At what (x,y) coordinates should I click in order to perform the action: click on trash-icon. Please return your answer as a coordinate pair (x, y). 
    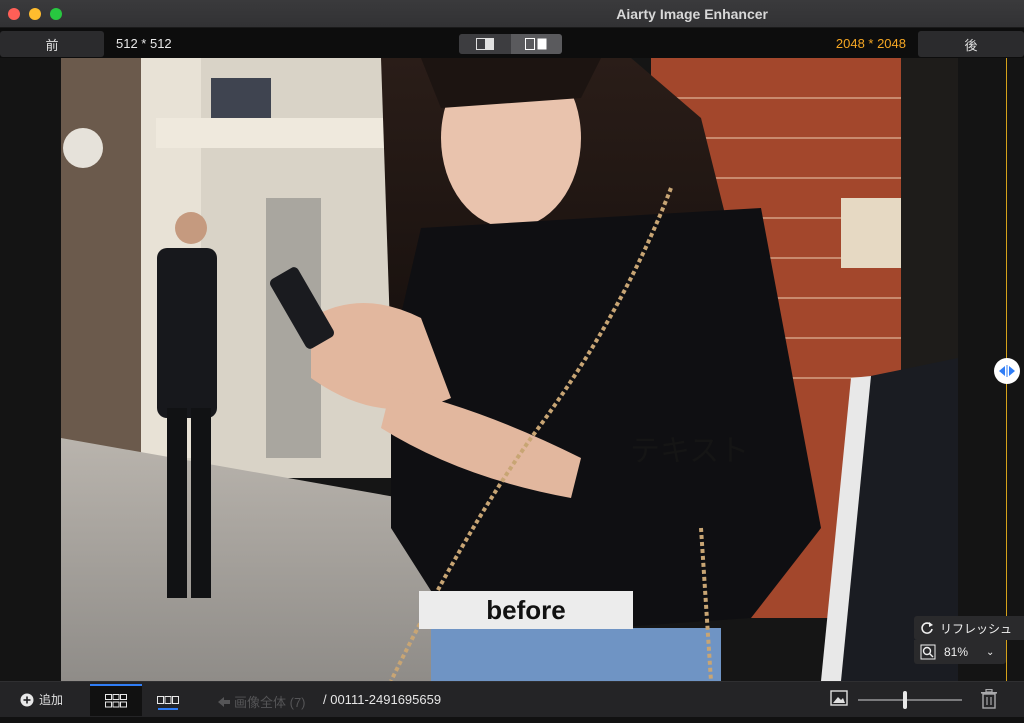
    Looking at the image, I should click on (989, 701).